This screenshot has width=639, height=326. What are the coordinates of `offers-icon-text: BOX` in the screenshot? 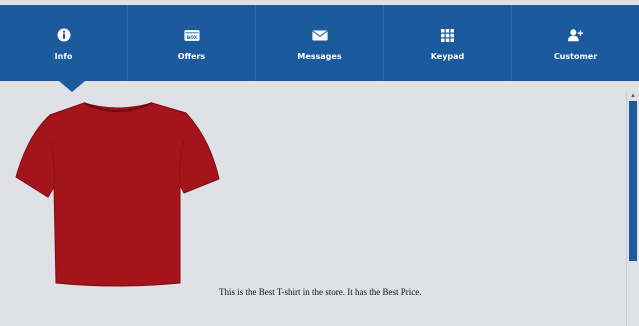 It's located at (191, 38).